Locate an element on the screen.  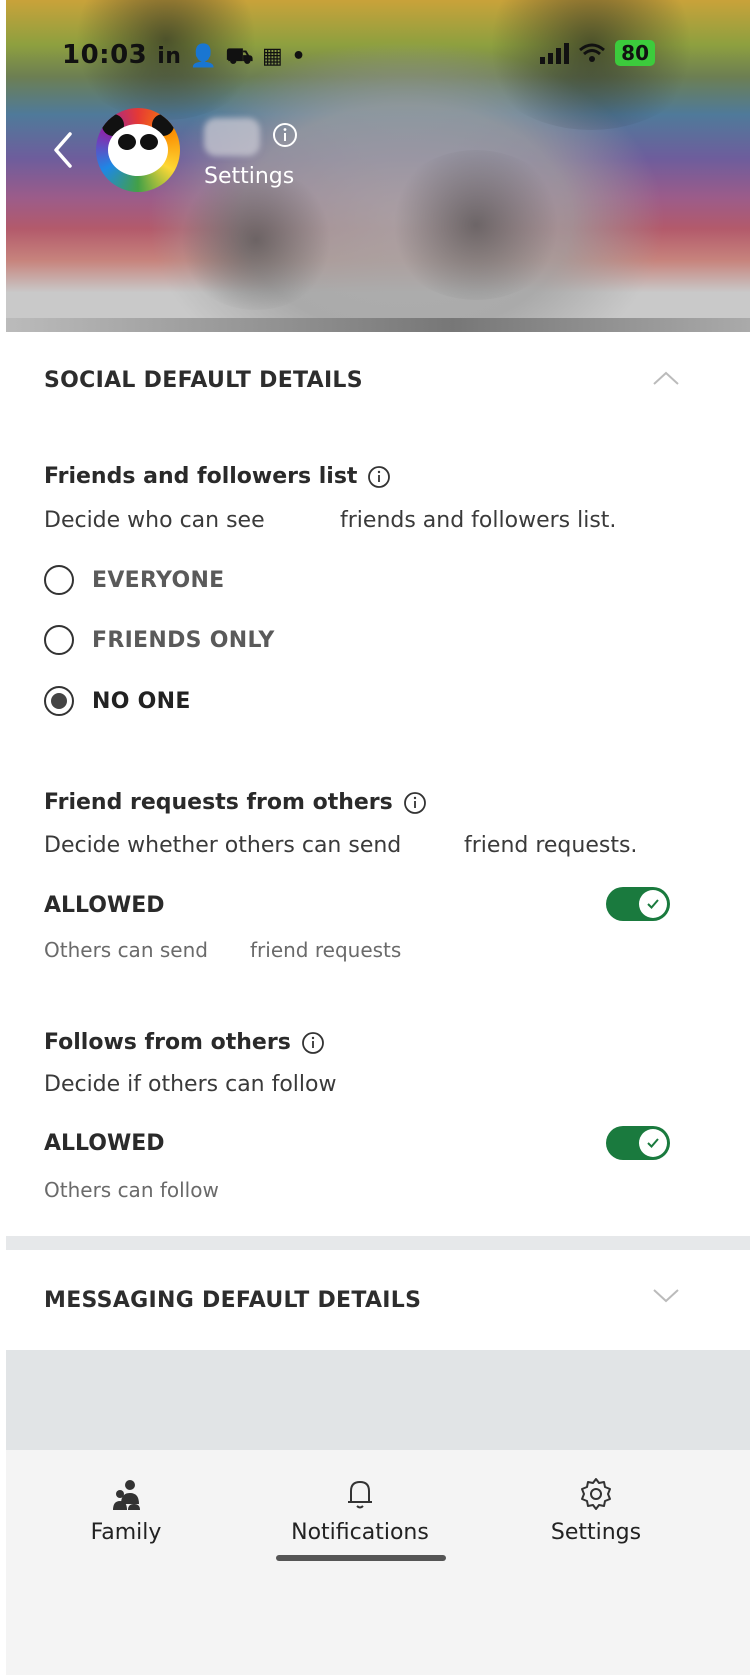
header-subtitle: Settings is located at coordinates (249, 176).